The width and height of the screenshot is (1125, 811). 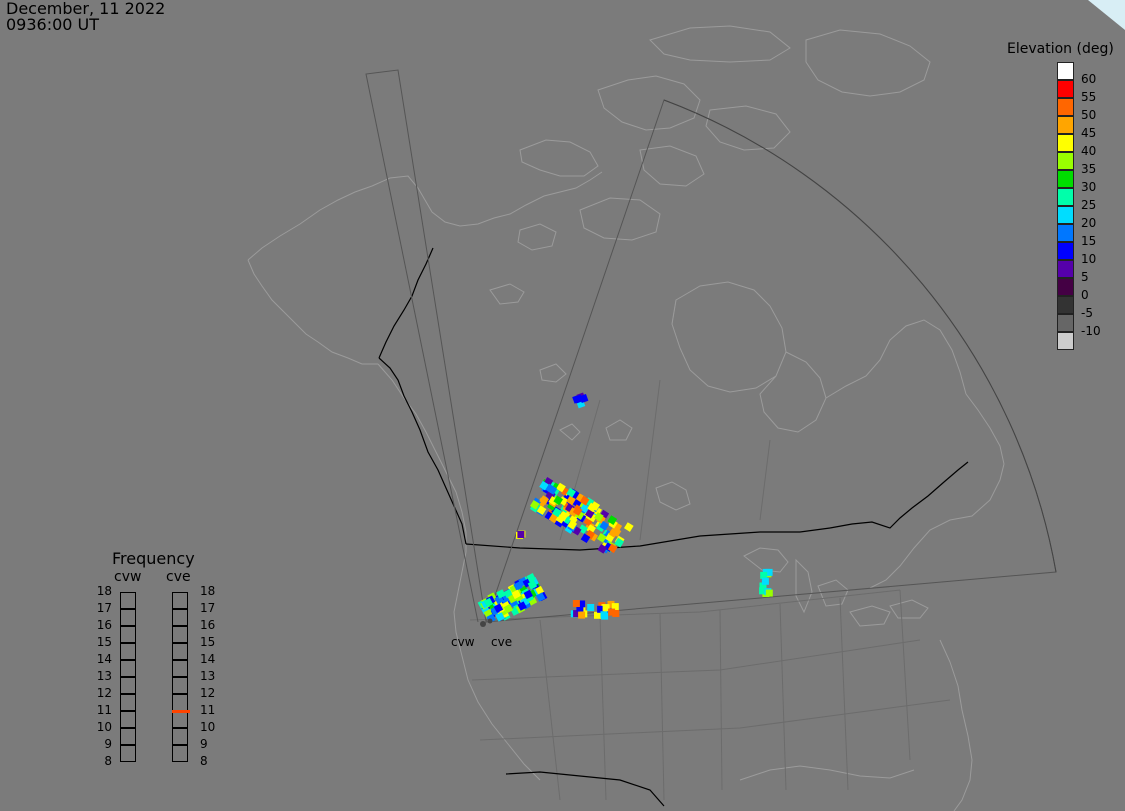 I want to click on elevation-tick-label: 10, so click(x=1089, y=259).